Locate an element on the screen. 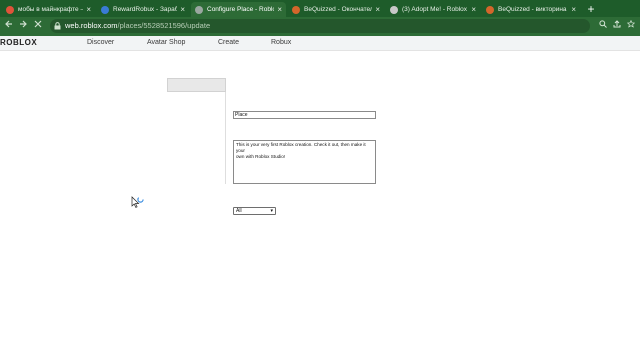 The width and height of the screenshot is (640, 360). tab-title: BeQuizzed - викторина is located at coordinates (532, 9).